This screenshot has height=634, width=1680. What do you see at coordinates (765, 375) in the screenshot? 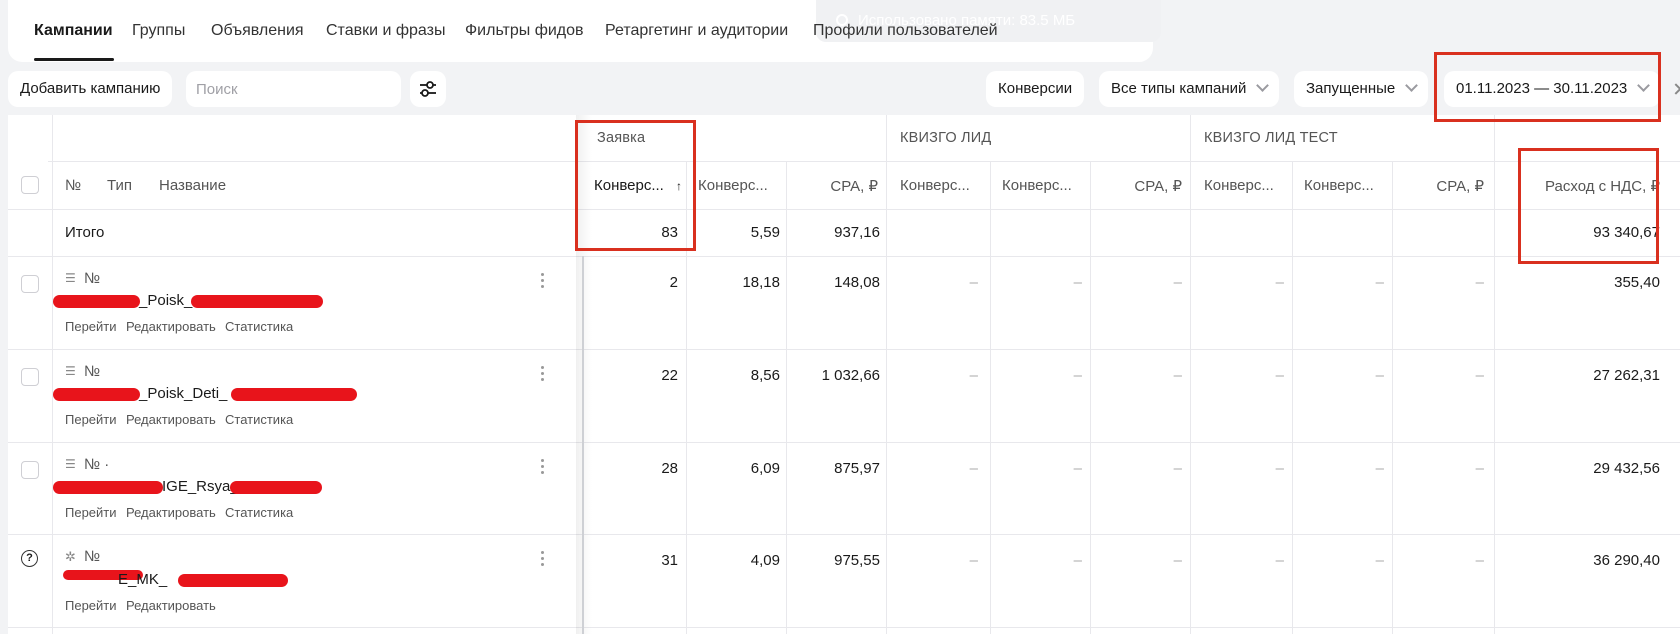
I see `row-conversion-rate: 8,56` at bounding box center [765, 375].